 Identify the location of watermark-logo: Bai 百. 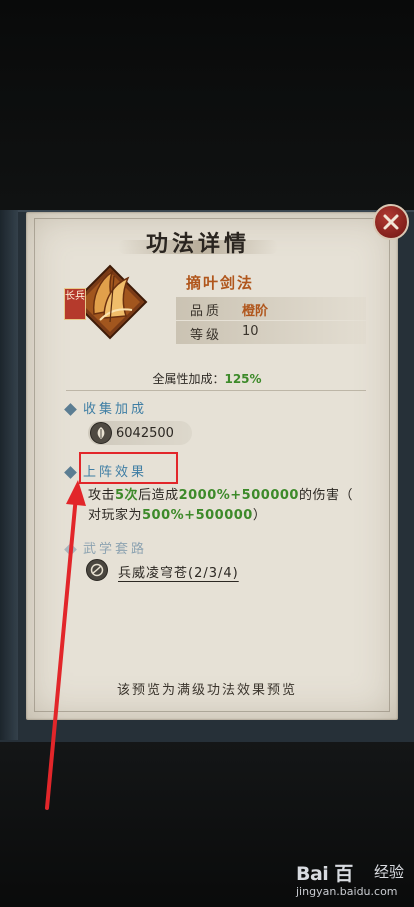
(324, 874).